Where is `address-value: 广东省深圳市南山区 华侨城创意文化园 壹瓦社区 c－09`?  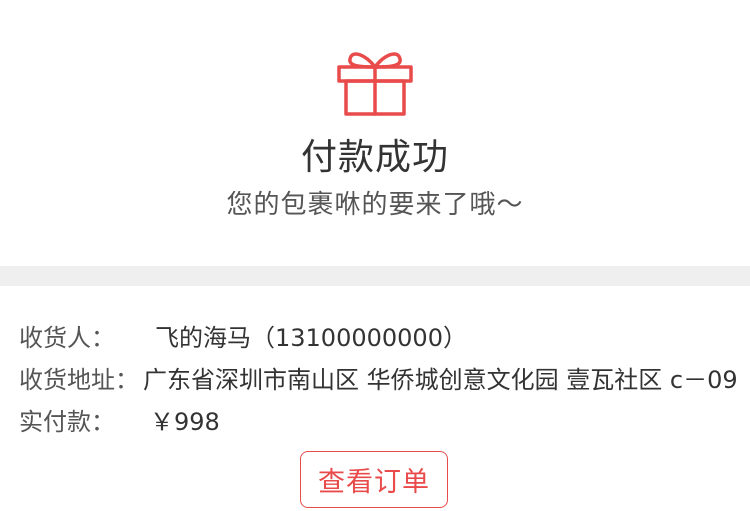
address-value: 广东省深圳市南山区 华侨城创意文化园 壹瓦社区 c－09 is located at coordinates (440, 380).